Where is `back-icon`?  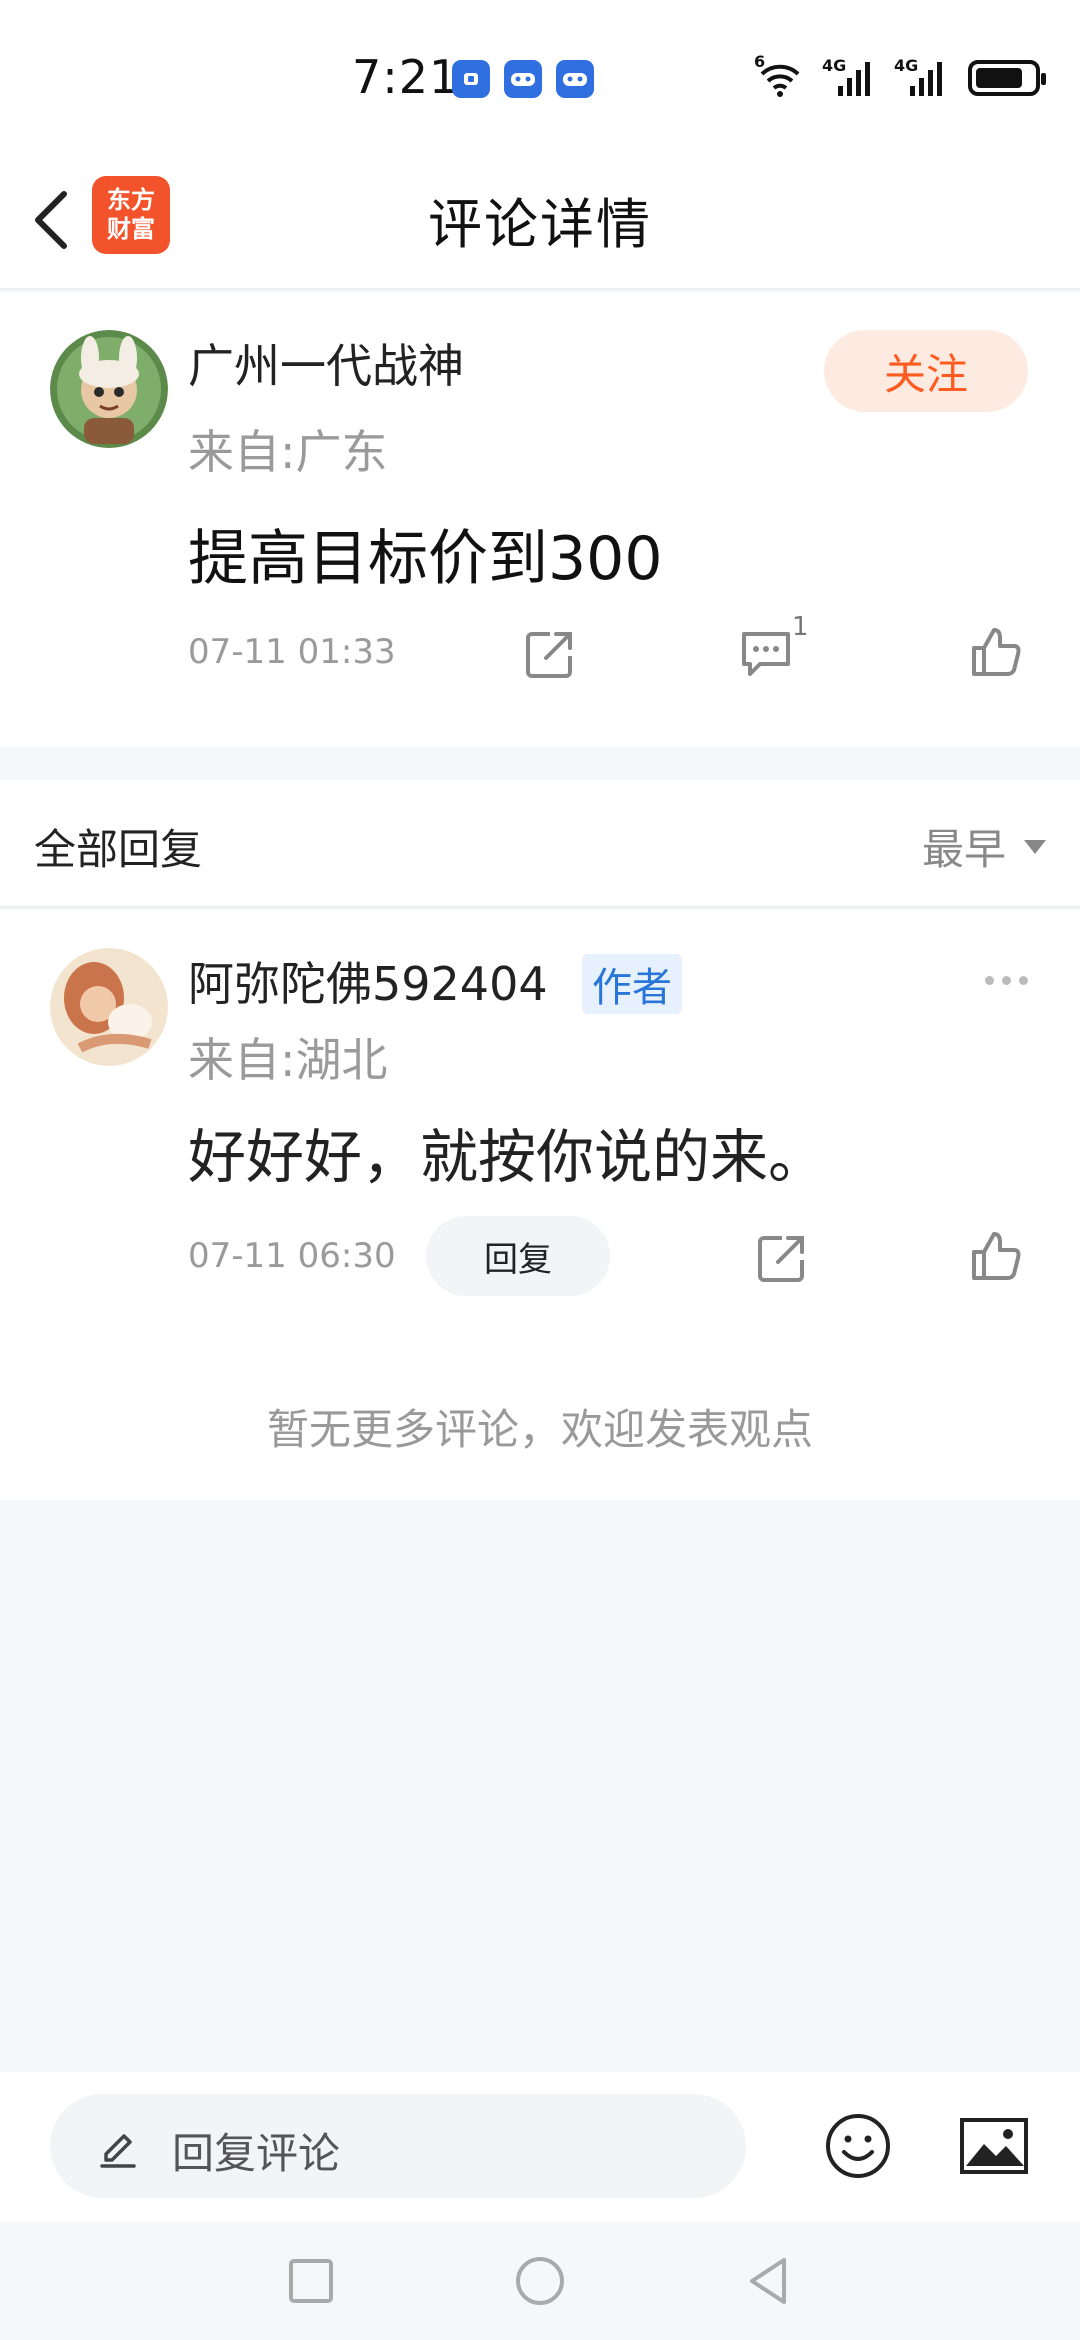
back-icon is located at coordinates (769, 2281).